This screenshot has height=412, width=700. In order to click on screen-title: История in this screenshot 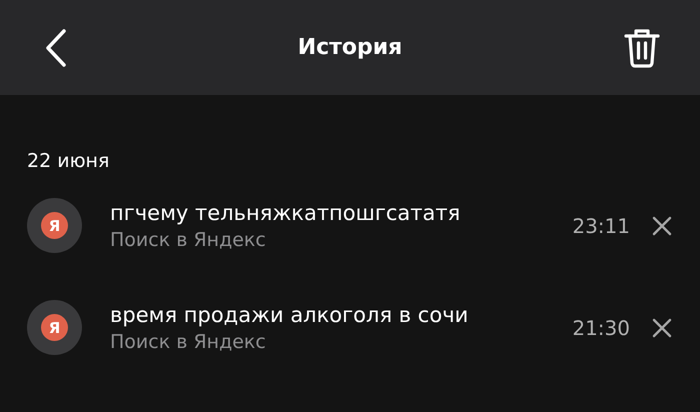, I will do `click(349, 47)`.